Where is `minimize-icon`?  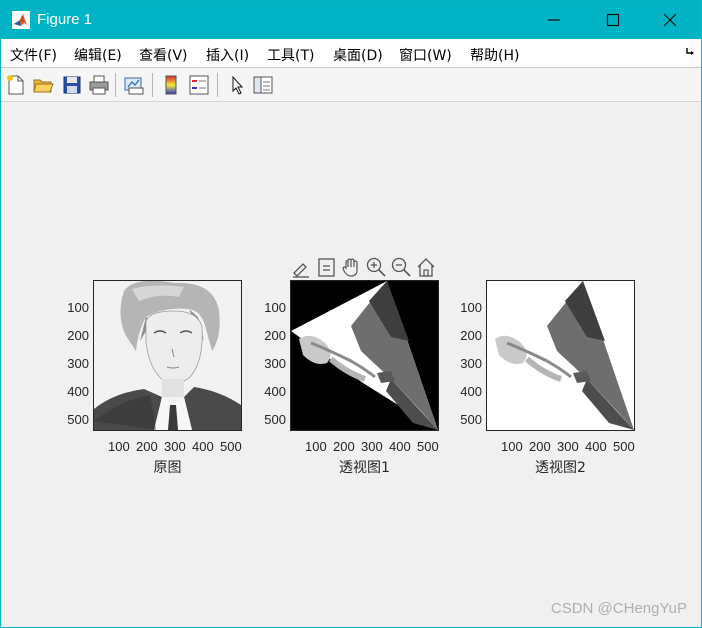
minimize-icon is located at coordinates (554, 20).